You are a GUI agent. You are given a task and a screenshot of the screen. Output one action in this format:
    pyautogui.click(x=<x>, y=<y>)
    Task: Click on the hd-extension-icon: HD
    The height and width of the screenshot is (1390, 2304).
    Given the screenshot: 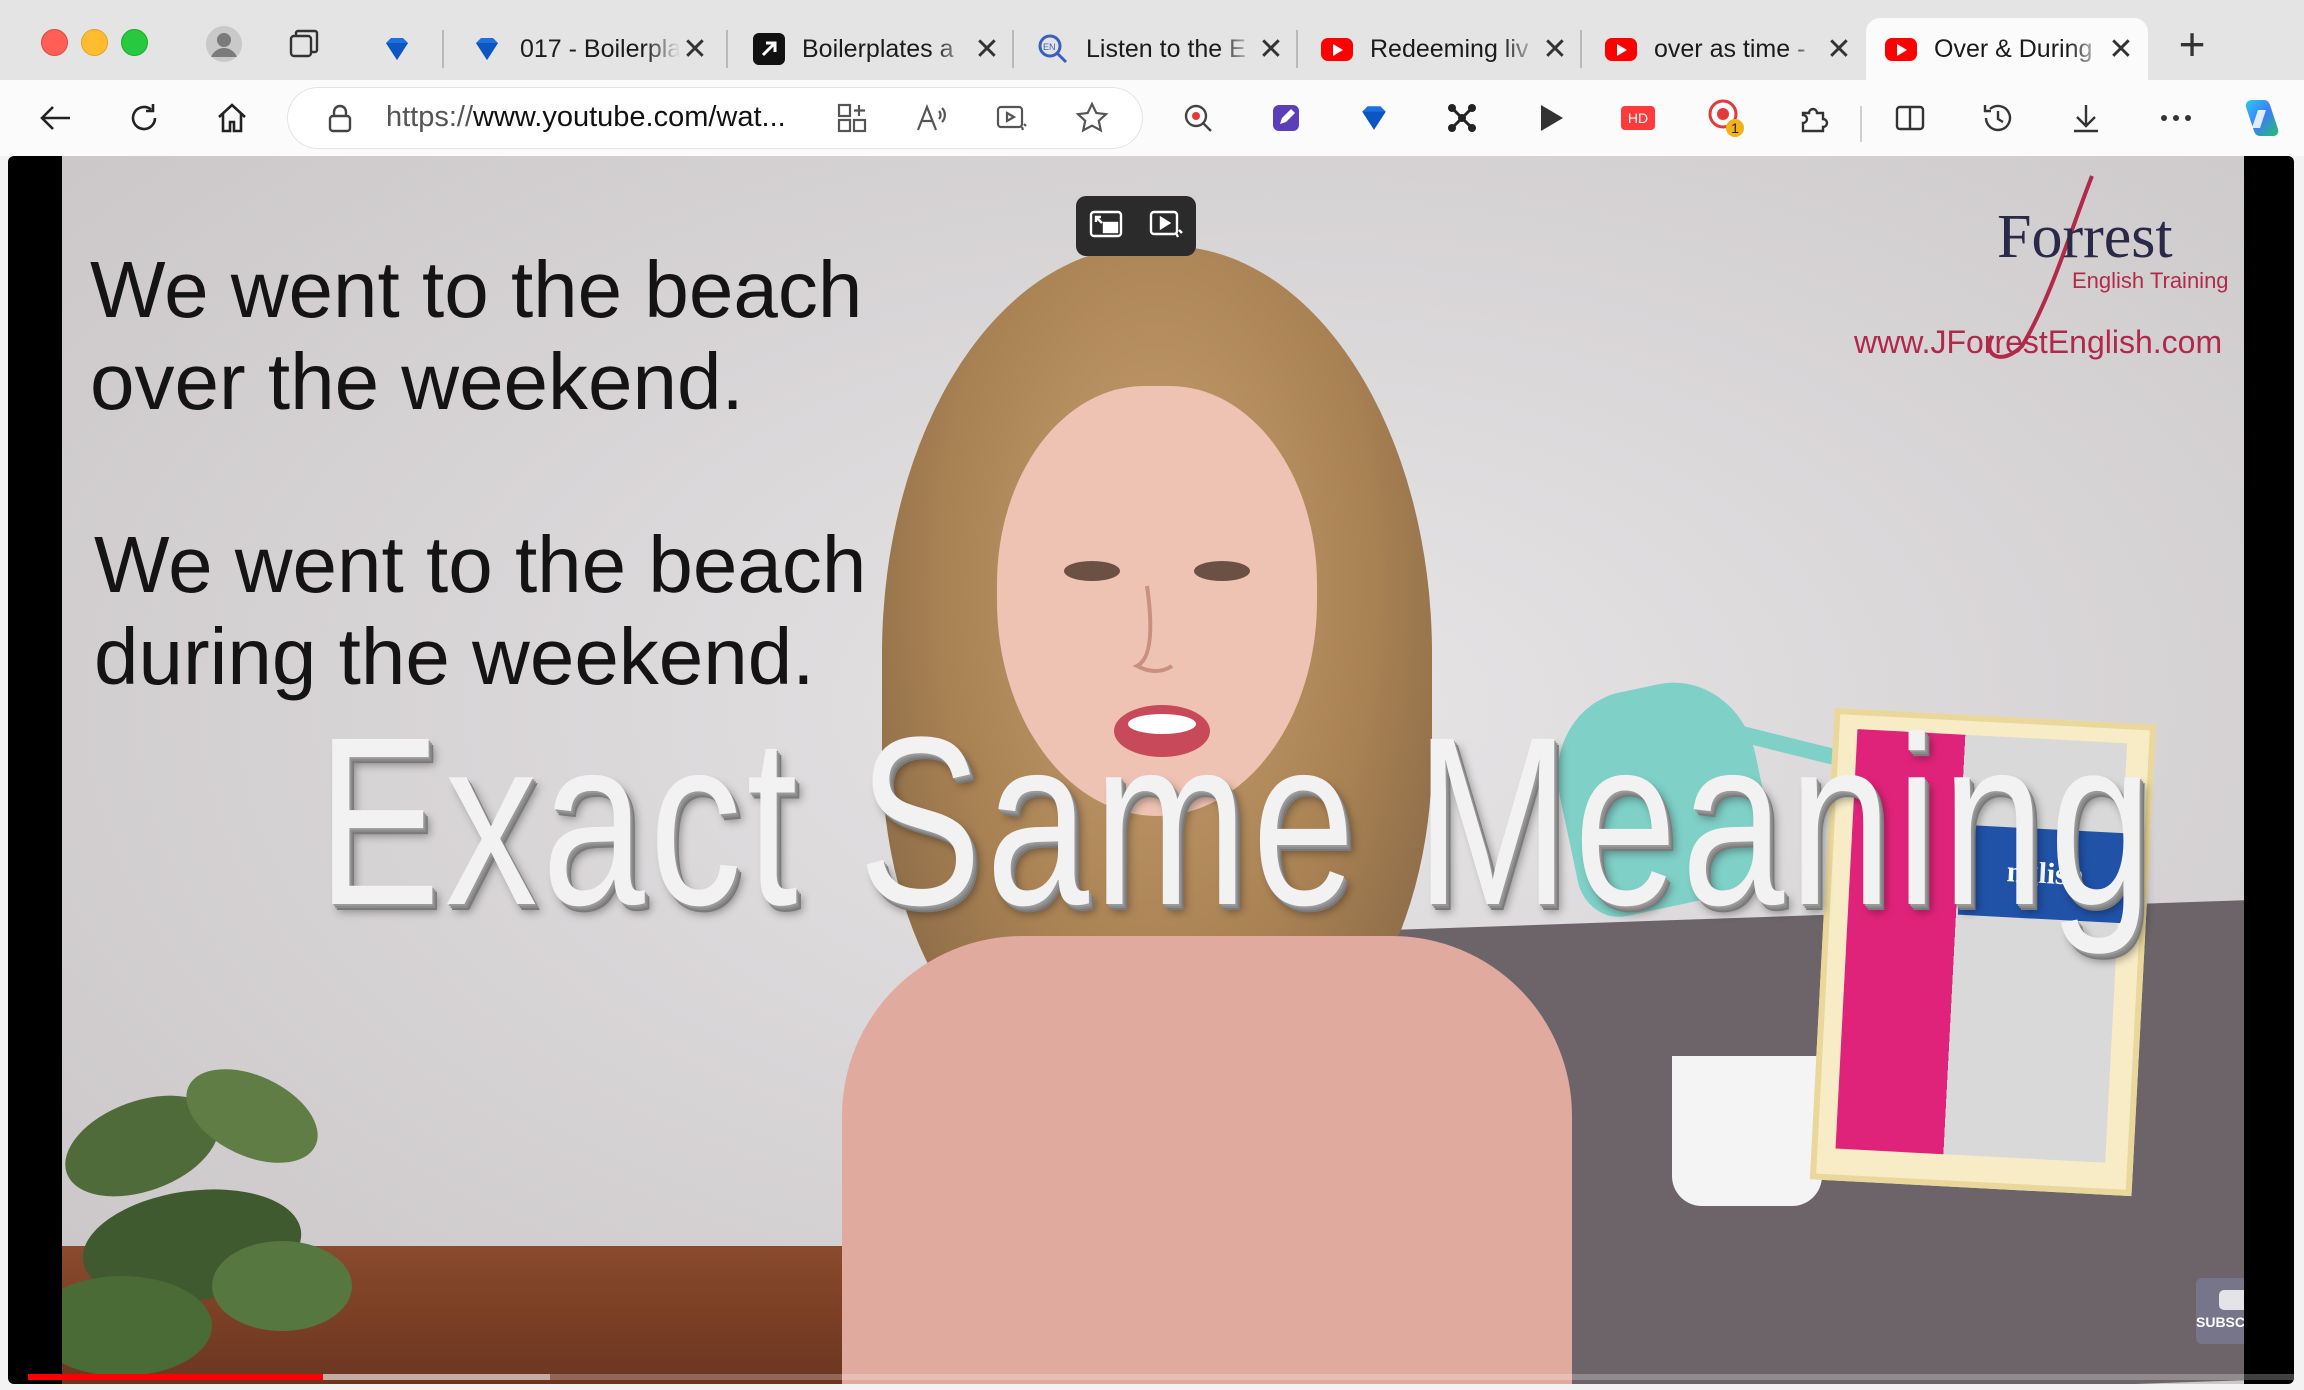 What is the action you would take?
    pyautogui.click(x=1638, y=118)
    